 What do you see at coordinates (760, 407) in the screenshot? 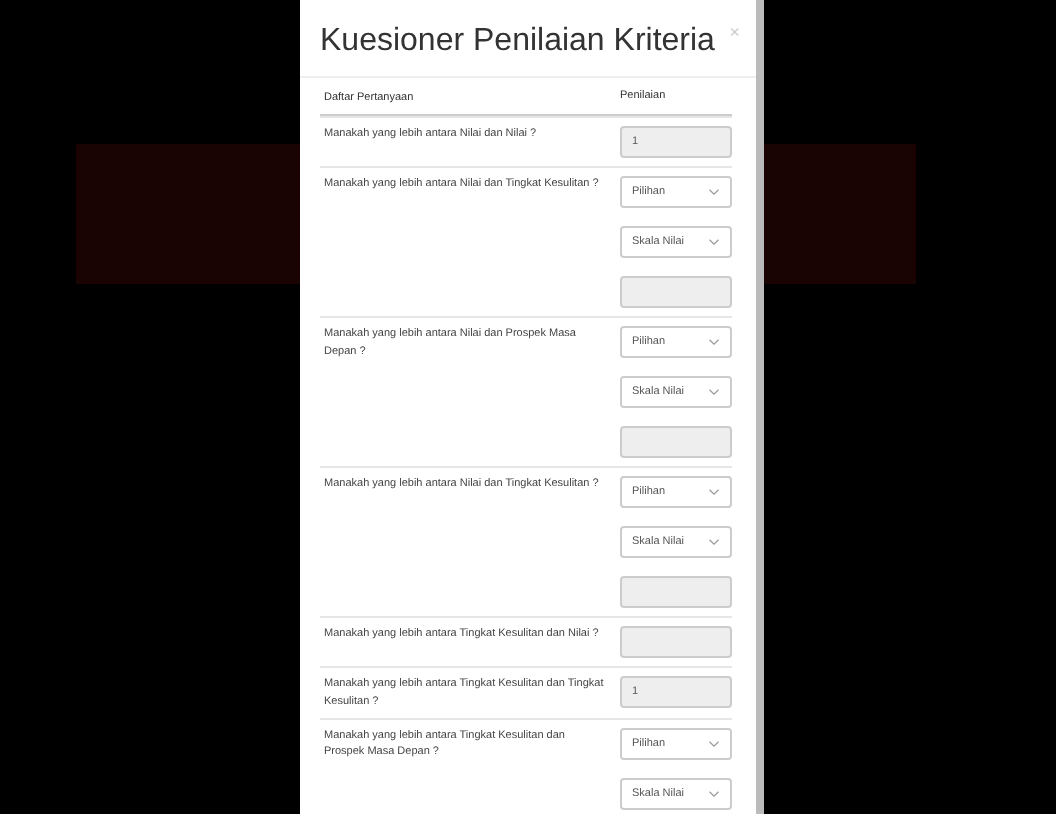
I see `scrollbar` at bounding box center [760, 407].